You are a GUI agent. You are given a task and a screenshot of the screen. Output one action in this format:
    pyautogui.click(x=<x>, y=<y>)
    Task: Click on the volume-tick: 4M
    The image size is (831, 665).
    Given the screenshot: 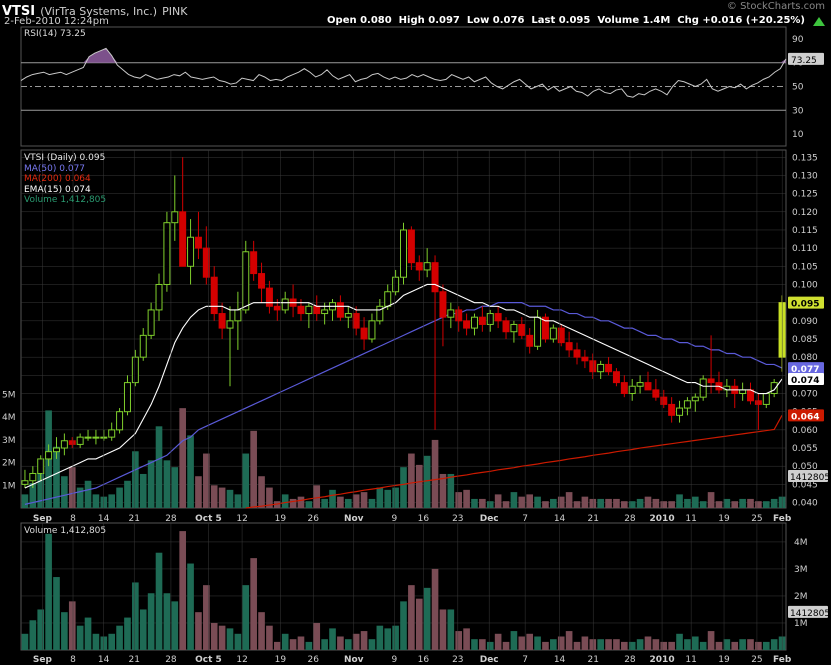 What is the action you would take?
    pyautogui.click(x=801, y=543)
    